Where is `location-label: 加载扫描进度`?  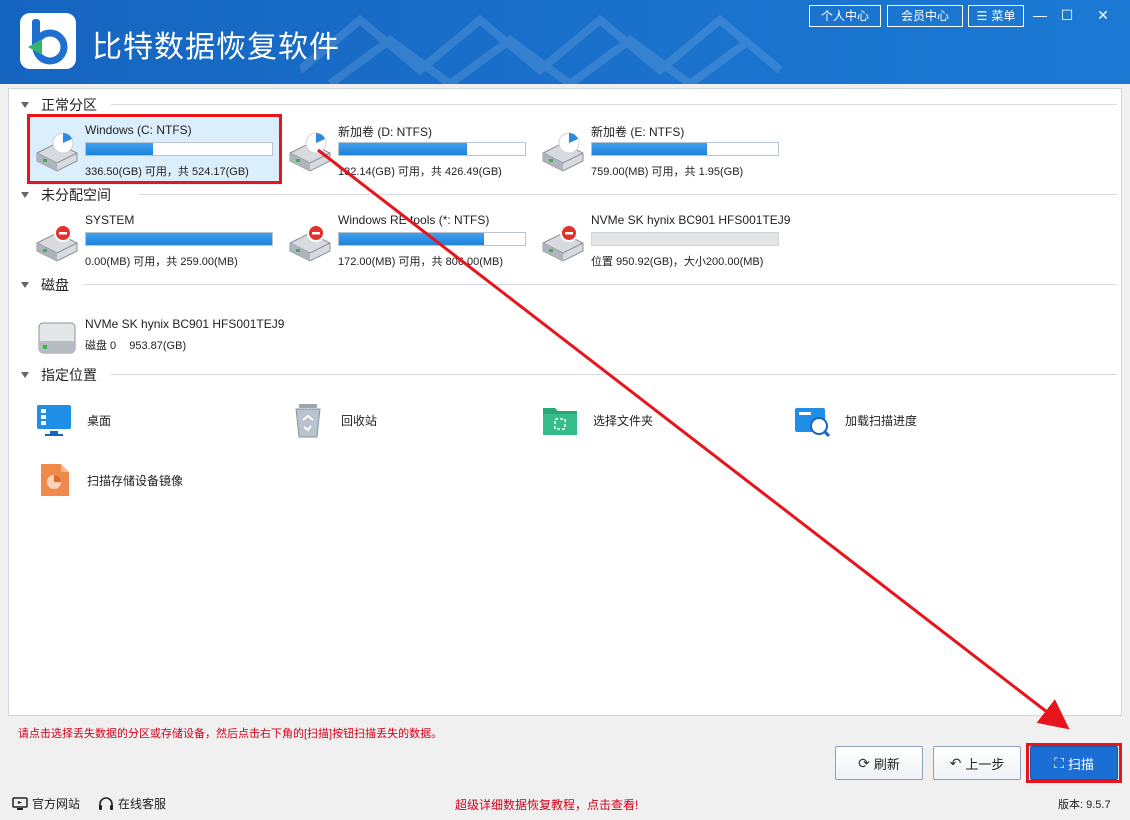 location-label: 加载扫描进度 is located at coordinates (881, 420).